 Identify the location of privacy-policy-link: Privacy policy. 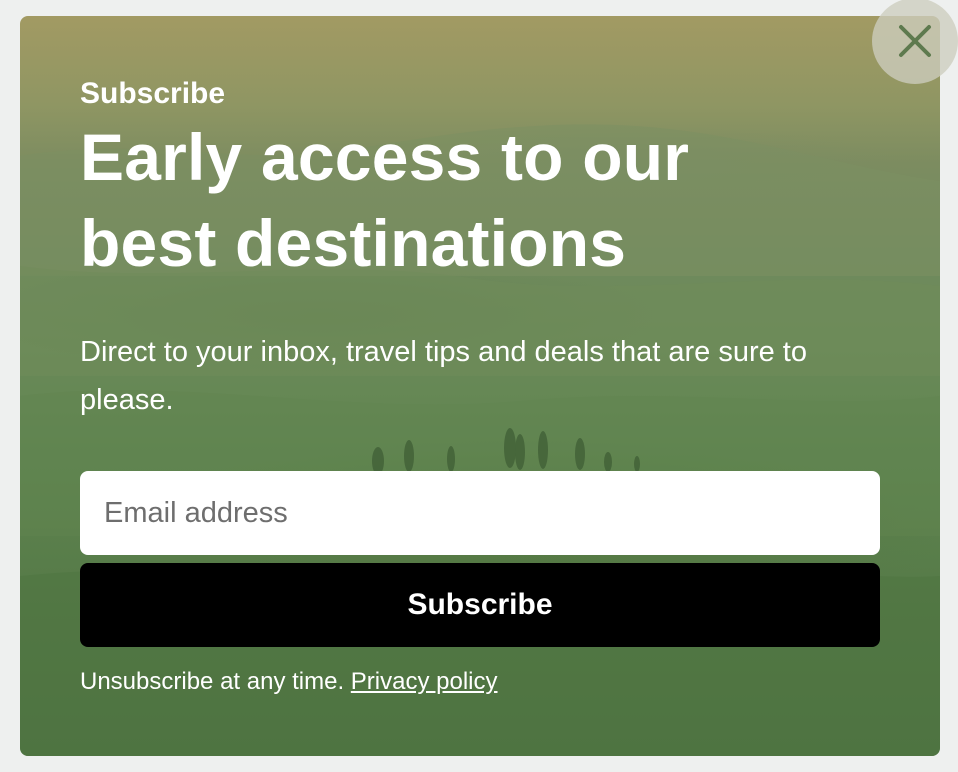
(424, 681).